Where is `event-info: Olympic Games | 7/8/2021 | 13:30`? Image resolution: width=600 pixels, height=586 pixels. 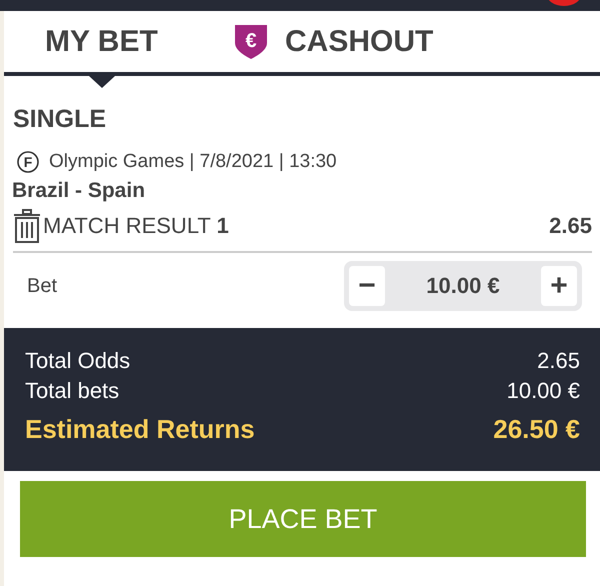
event-info: Olympic Games | 7/8/2021 | 13:30 is located at coordinates (193, 162).